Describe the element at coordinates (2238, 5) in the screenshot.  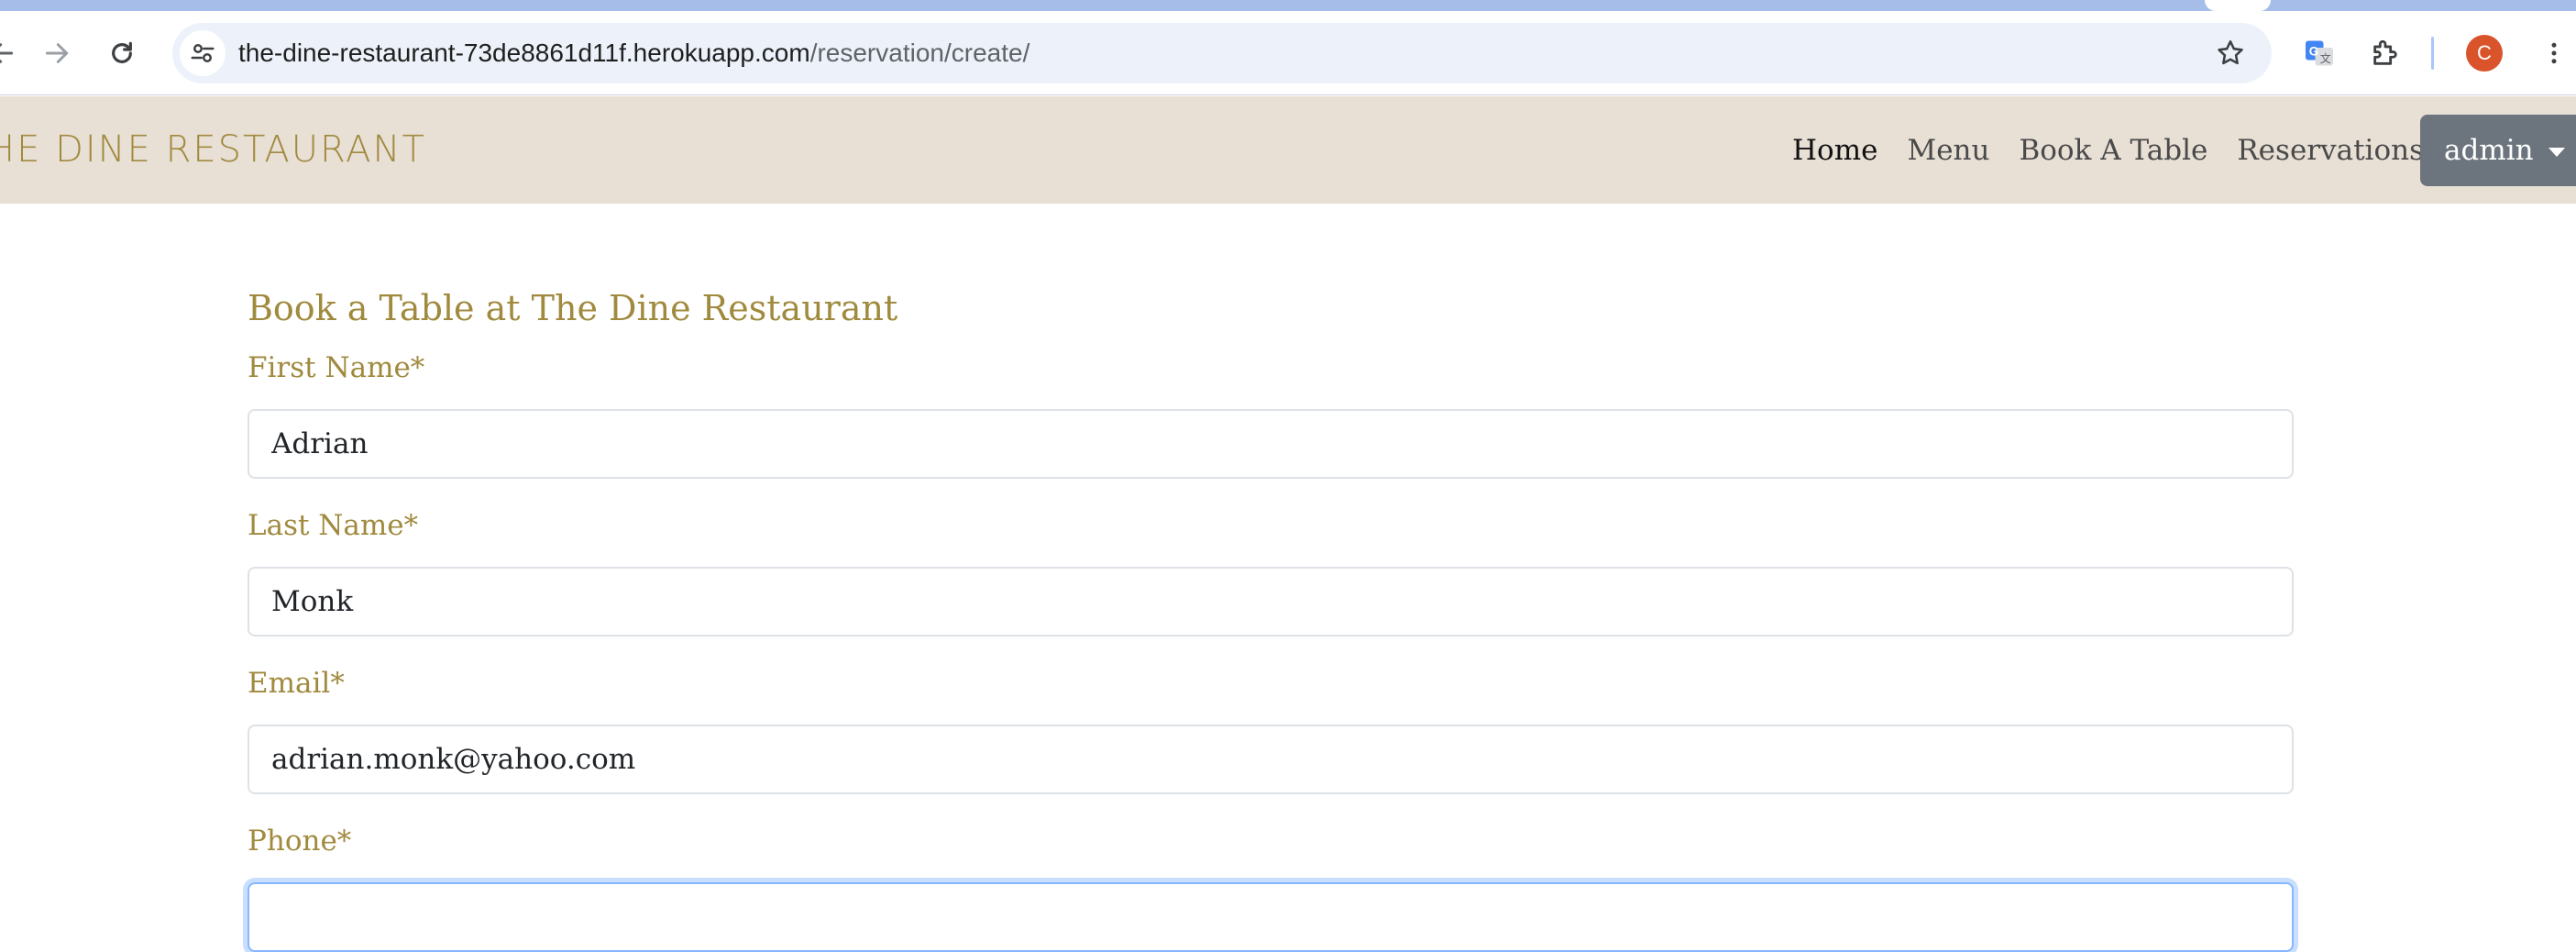
I see `tab-strip-gap` at that location.